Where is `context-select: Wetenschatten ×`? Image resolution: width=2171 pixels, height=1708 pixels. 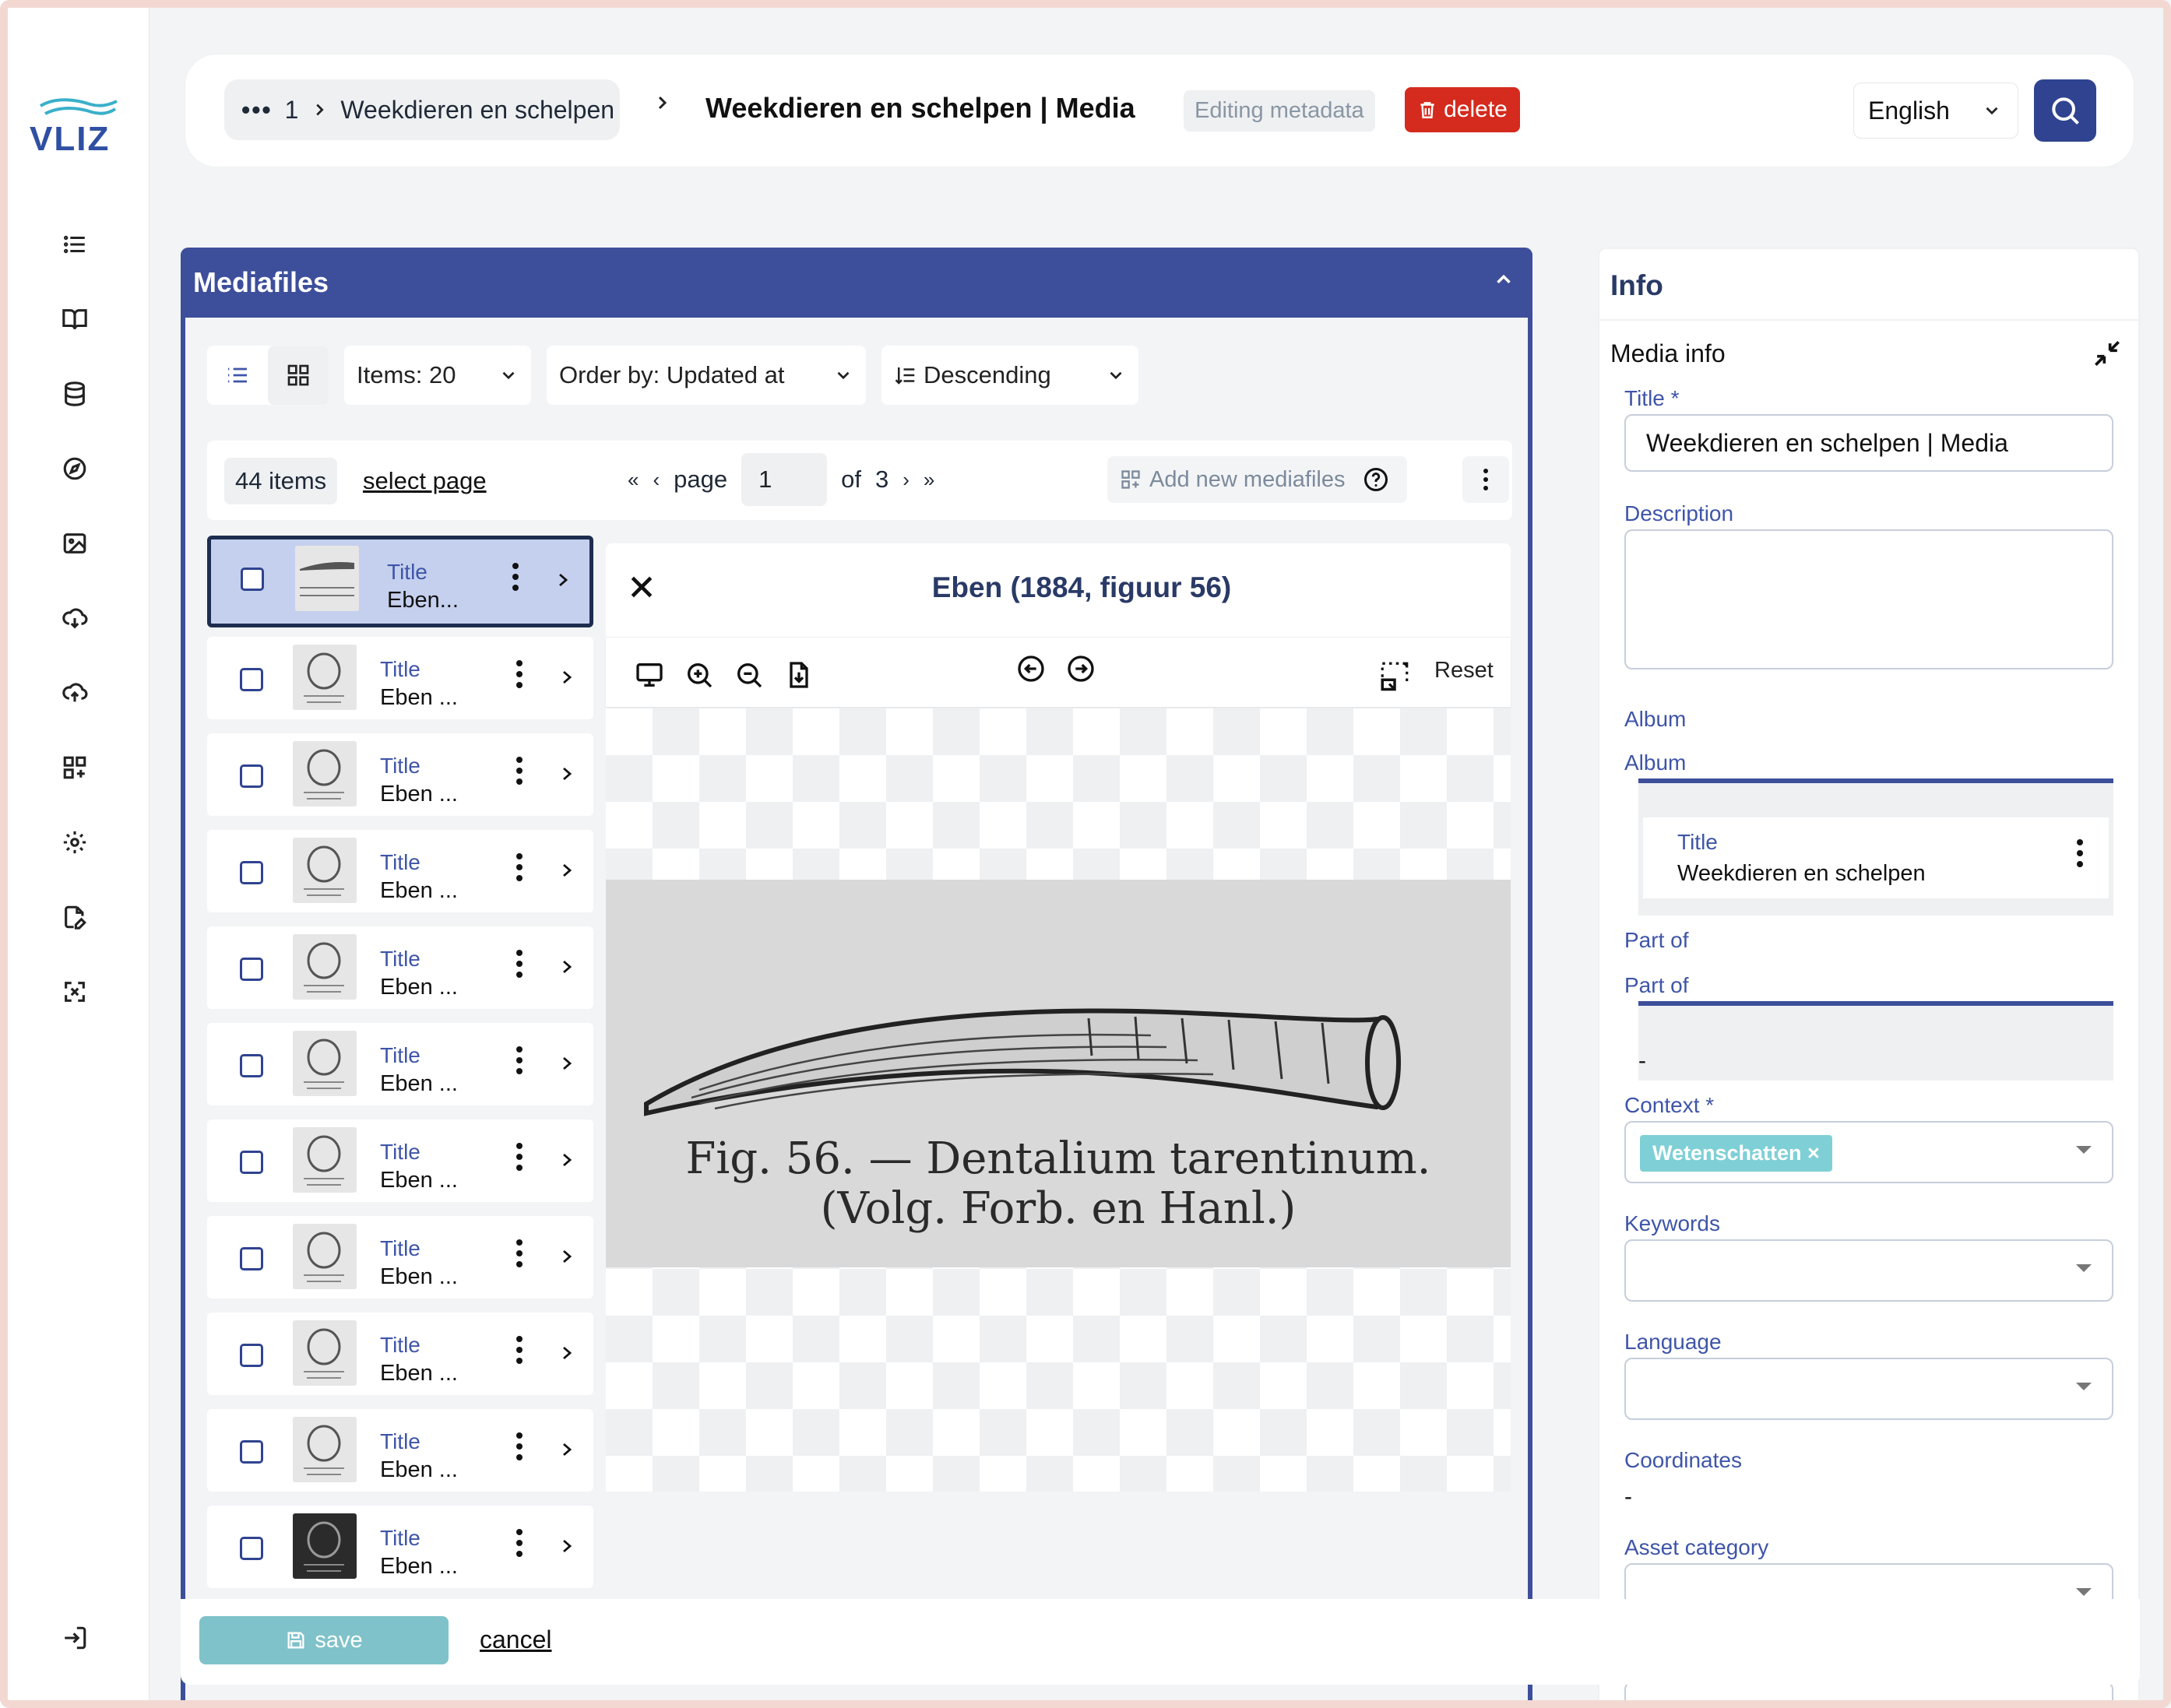
context-select: Wetenschatten × is located at coordinates (1868, 1152).